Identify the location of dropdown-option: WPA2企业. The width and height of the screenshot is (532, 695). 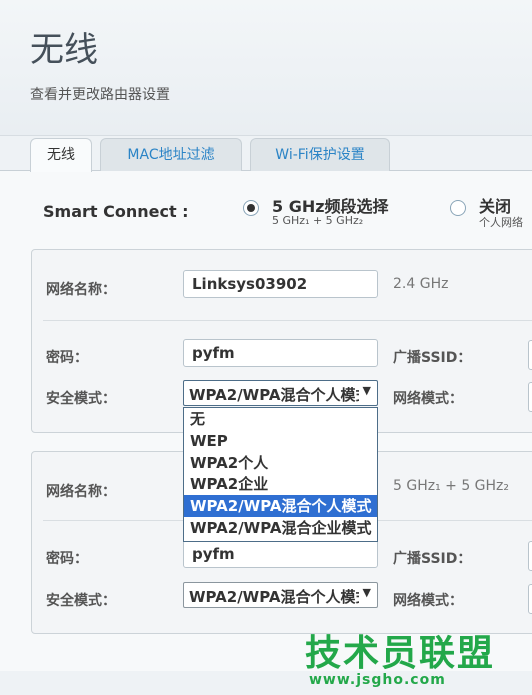
(280, 484).